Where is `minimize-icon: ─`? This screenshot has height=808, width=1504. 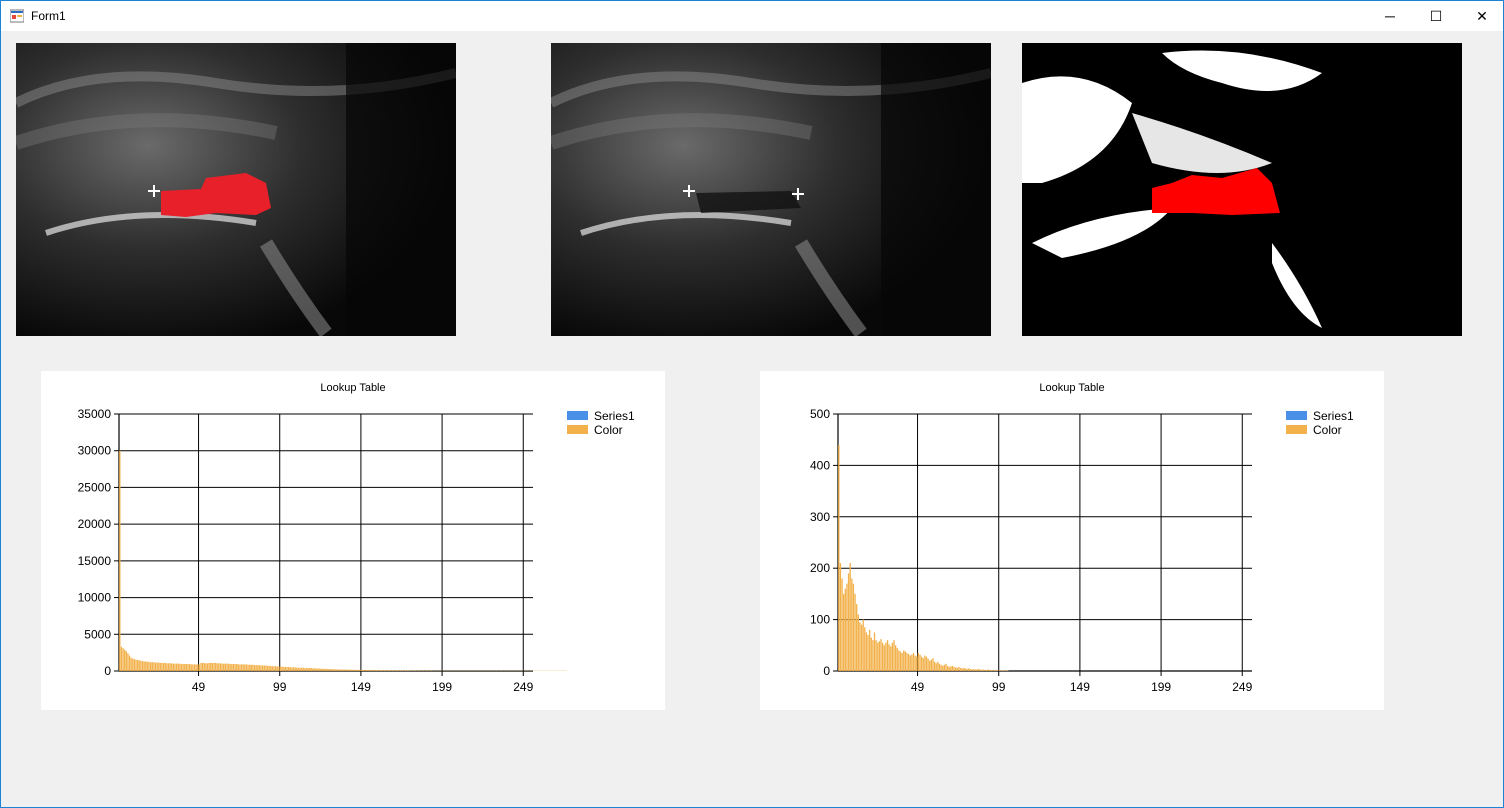
minimize-icon: ─ is located at coordinates (1390, 16).